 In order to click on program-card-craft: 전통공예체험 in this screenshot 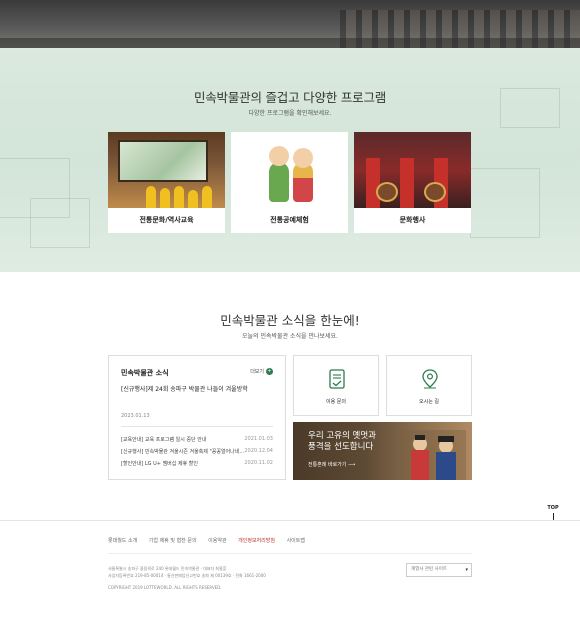, I will do `click(289, 182)`.